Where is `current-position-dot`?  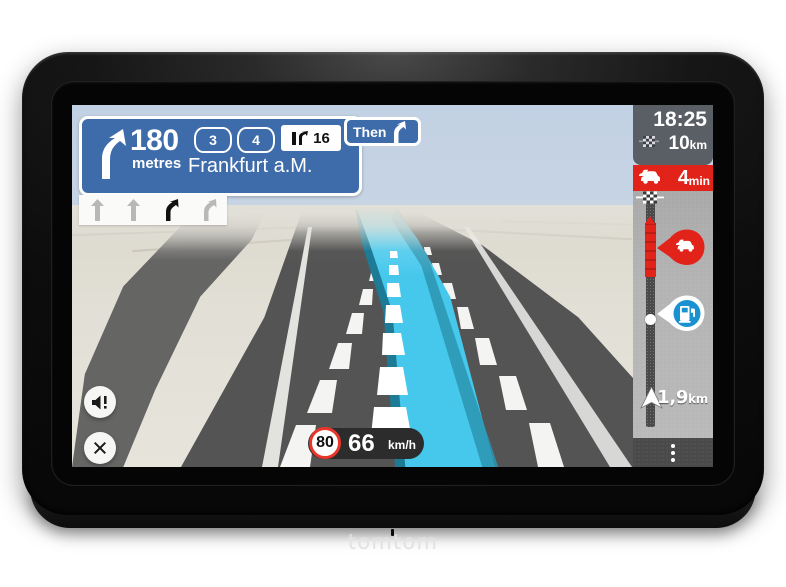 current-position-dot is located at coordinates (650, 319).